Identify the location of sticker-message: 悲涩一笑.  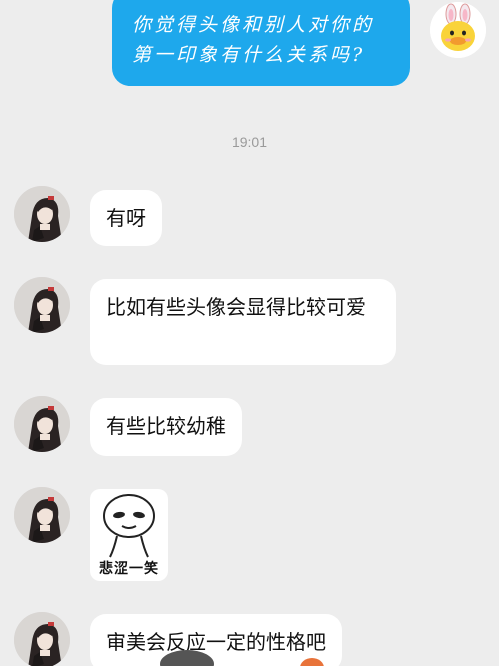
(129, 535).